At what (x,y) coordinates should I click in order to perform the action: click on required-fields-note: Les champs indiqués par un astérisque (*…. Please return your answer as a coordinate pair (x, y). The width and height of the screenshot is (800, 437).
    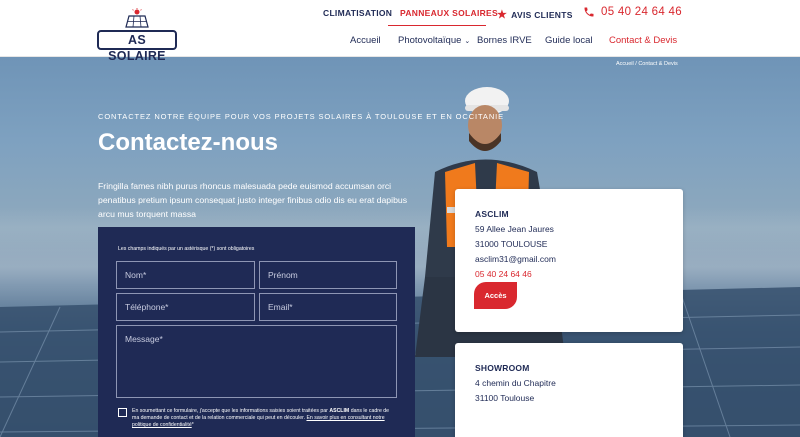
    Looking at the image, I should click on (186, 249).